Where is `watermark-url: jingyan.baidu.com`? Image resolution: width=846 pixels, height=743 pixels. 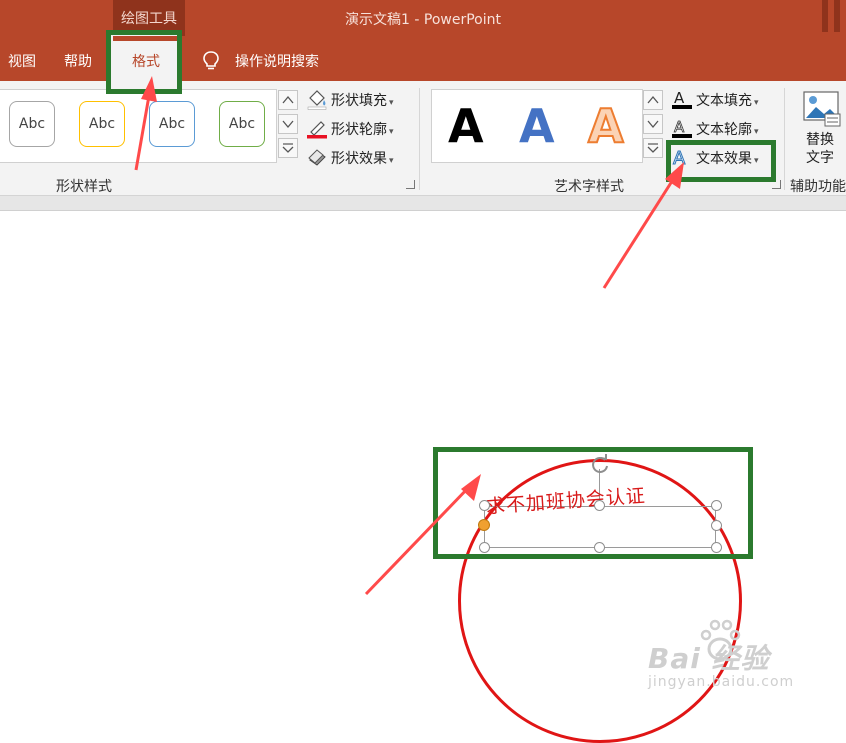 watermark-url: jingyan.baidu.com is located at coordinates (721, 682).